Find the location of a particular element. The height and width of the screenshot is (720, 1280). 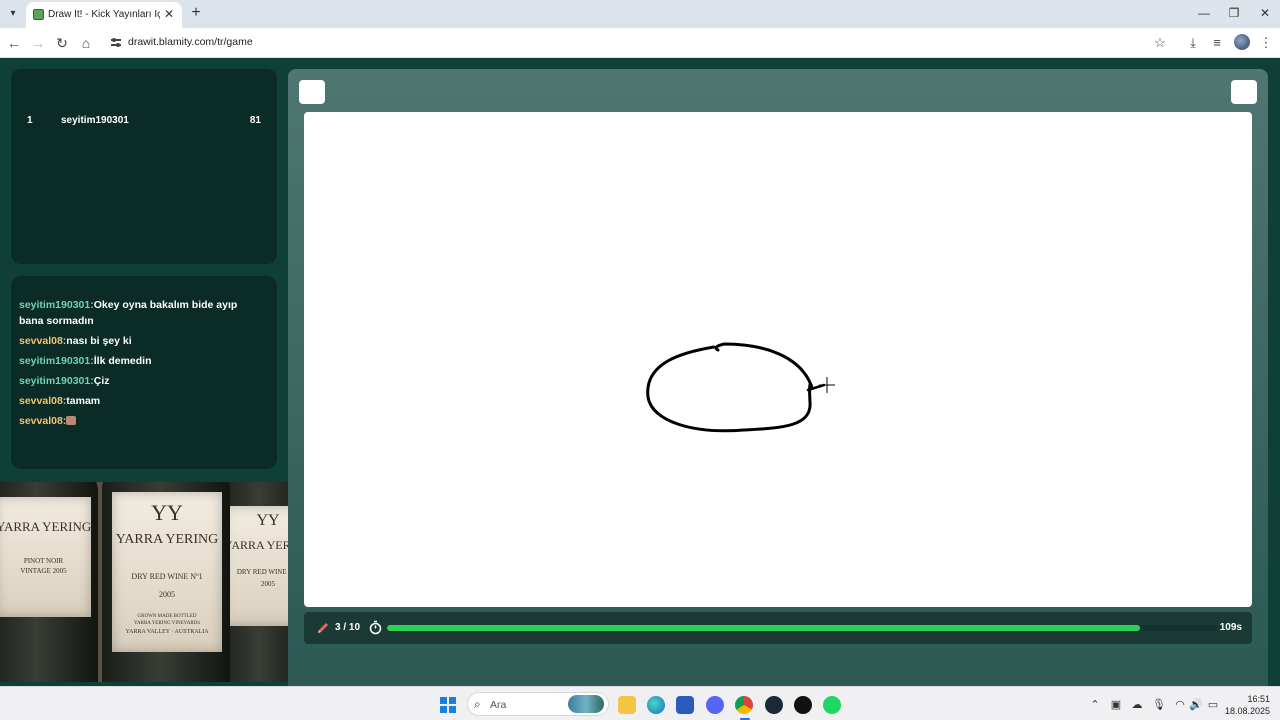

tray-overflow-chevron-icon: ⌃ is located at coordinates (1095, 705).